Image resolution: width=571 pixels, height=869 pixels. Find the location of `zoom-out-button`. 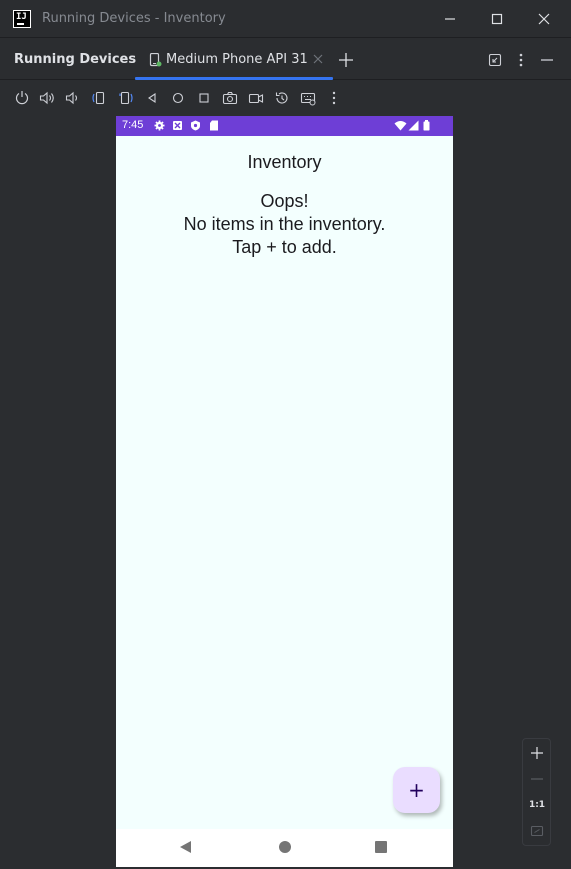

zoom-out-button is located at coordinates (537, 779).